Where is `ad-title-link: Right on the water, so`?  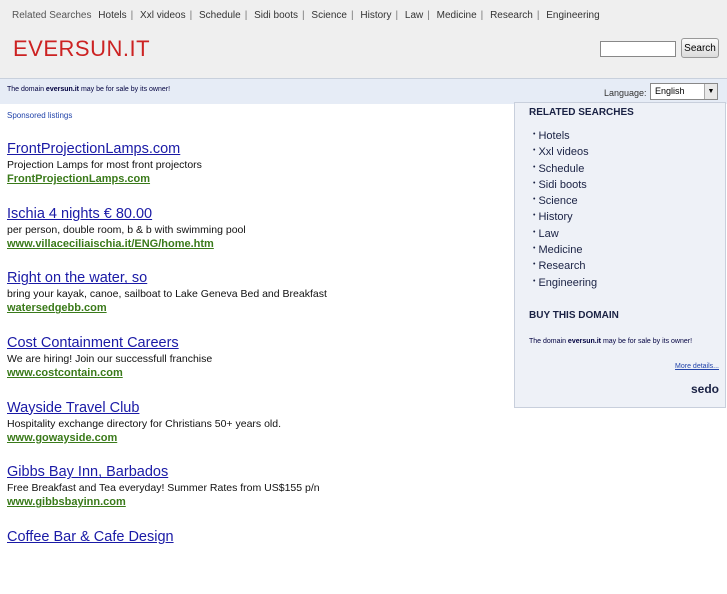
ad-title-link: Right on the water, so is located at coordinates (252, 278).